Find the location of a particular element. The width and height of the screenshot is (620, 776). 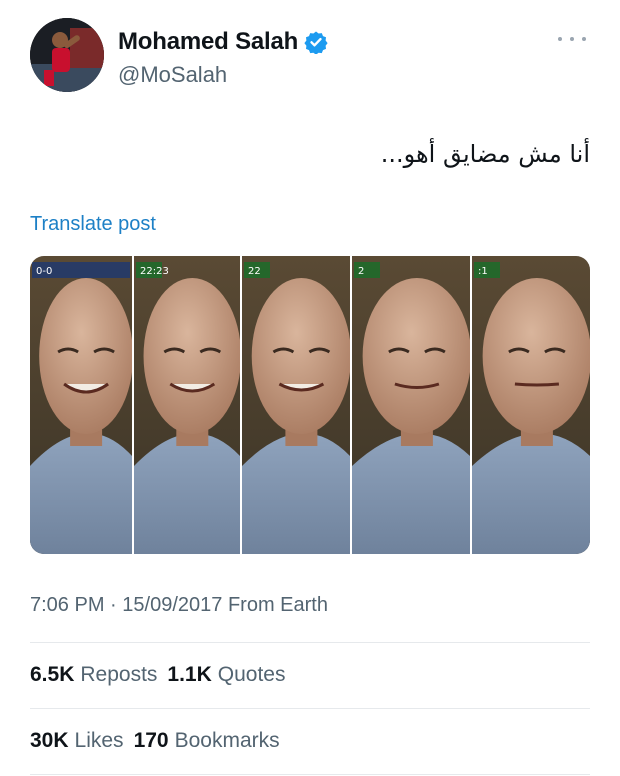

reposts-count: 6.5K is located at coordinates (52, 674).